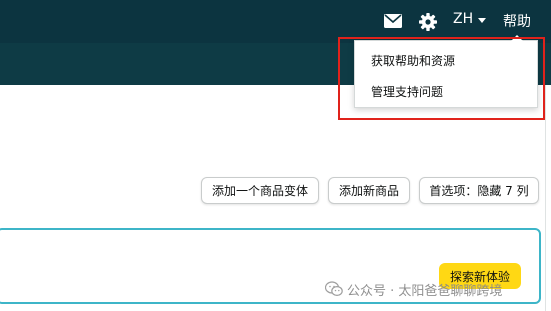 This screenshot has width=551, height=311. I want to click on mail-icon, so click(393, 21).